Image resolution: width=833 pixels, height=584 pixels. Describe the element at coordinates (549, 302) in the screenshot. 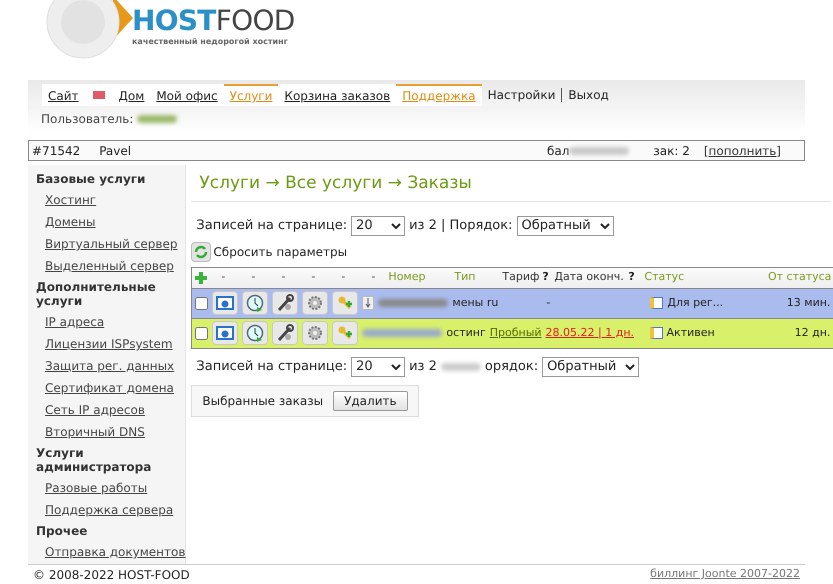

I see `expiry-date: -` at that location.